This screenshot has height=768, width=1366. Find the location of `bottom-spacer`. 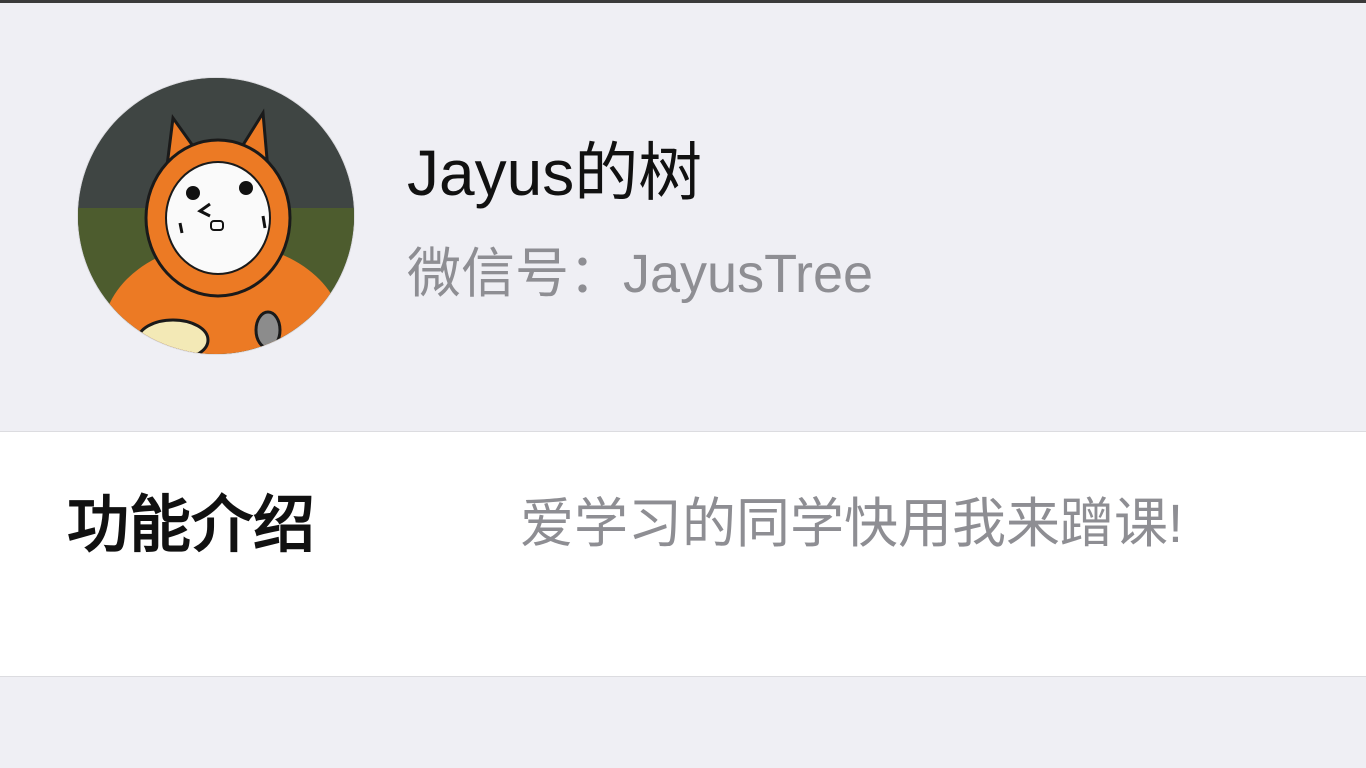

bottom-spacer is located at coordinates (683, 722).